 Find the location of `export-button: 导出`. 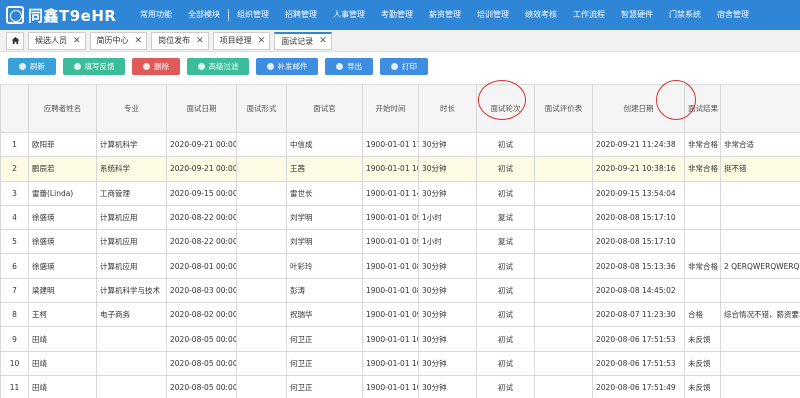

export-button: 导出 is located at coordinates (349, 66).